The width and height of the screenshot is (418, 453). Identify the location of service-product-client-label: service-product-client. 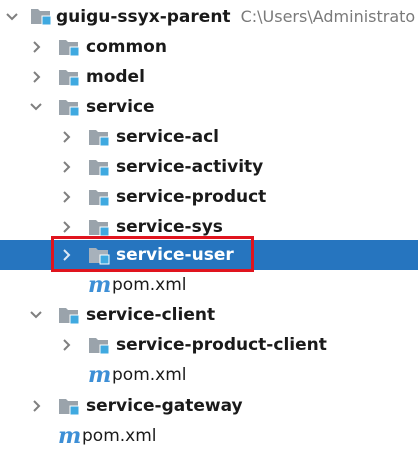
(221, 345).